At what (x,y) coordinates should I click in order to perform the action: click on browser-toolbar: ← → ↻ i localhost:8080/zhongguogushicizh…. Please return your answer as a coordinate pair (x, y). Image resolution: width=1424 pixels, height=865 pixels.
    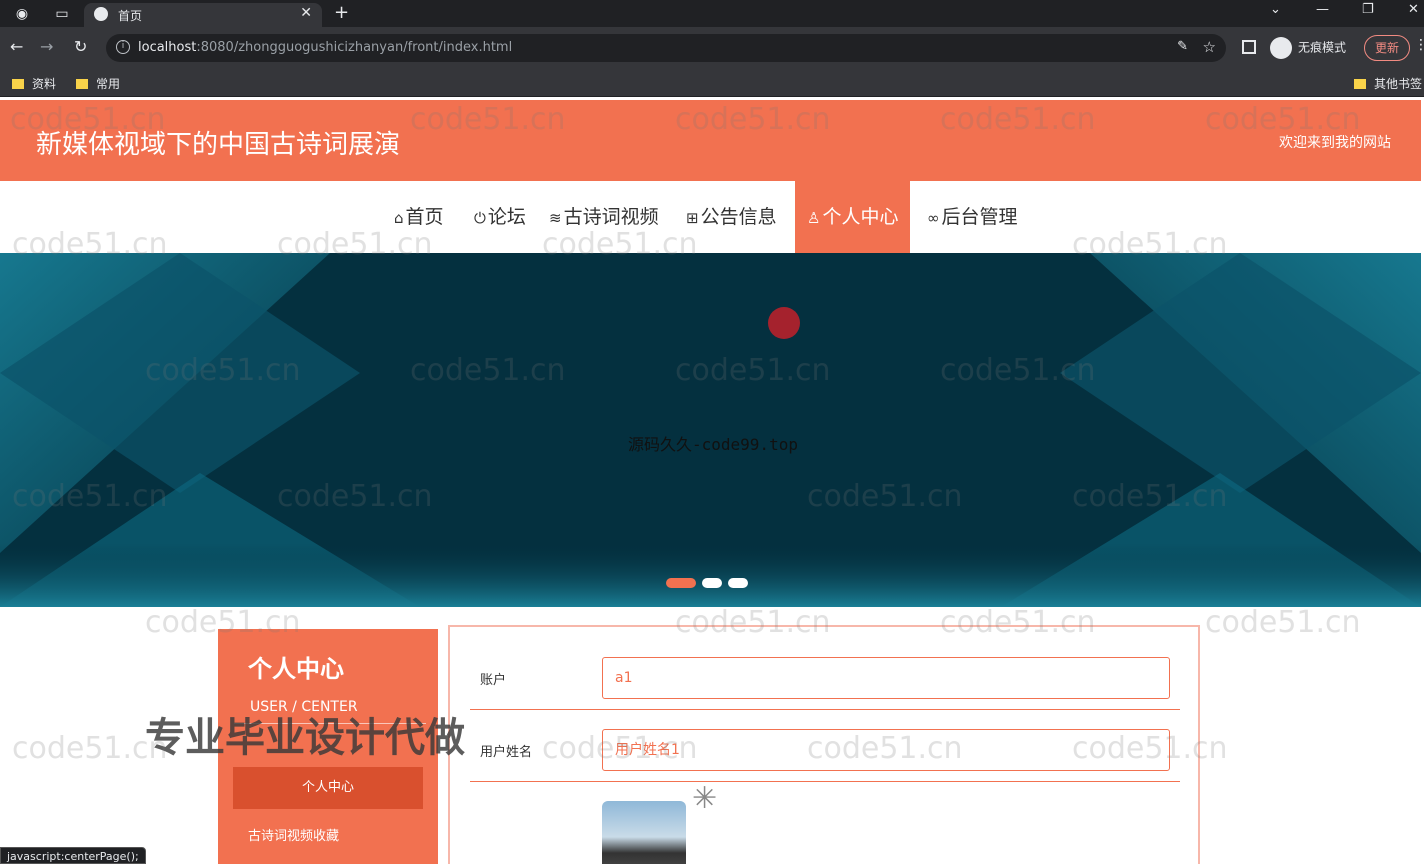
    Looking at the image, I should click on (712, 48).